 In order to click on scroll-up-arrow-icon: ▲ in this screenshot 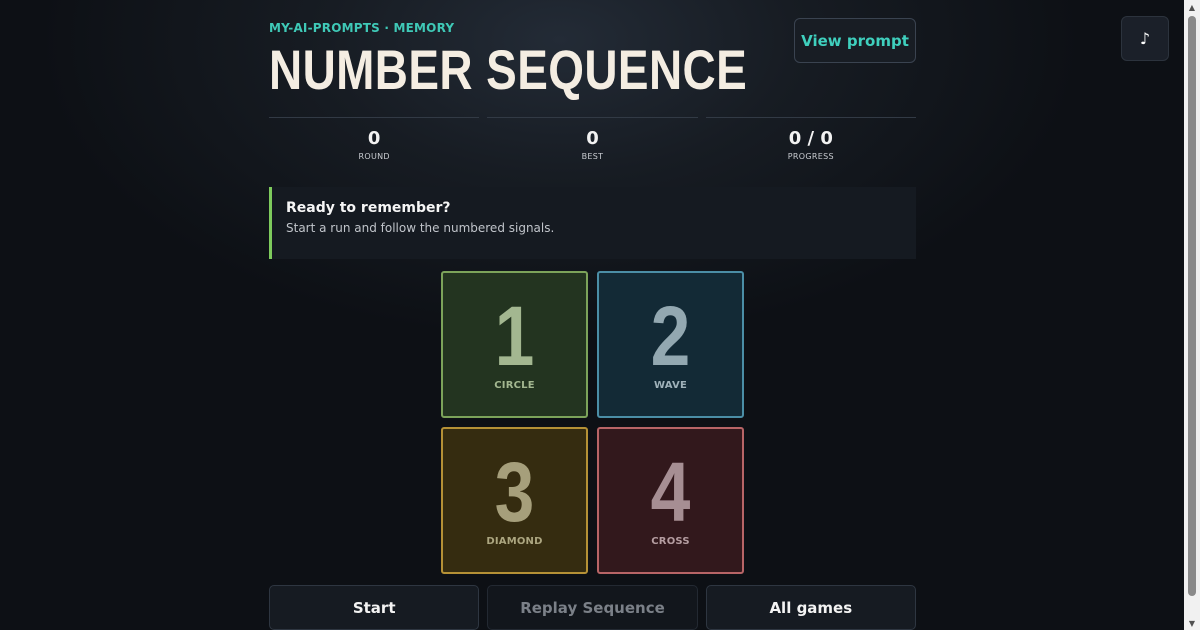, I will do `click(1192, 7)`.